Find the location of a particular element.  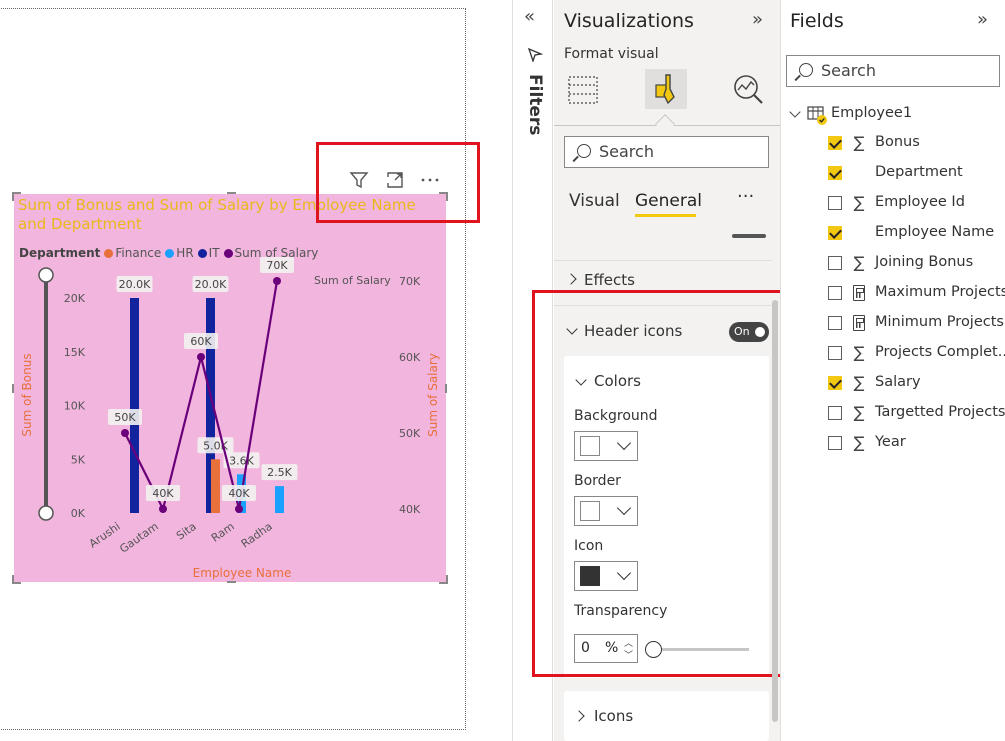

field-label: Maximum Projects is located at coordinates (940, 292).